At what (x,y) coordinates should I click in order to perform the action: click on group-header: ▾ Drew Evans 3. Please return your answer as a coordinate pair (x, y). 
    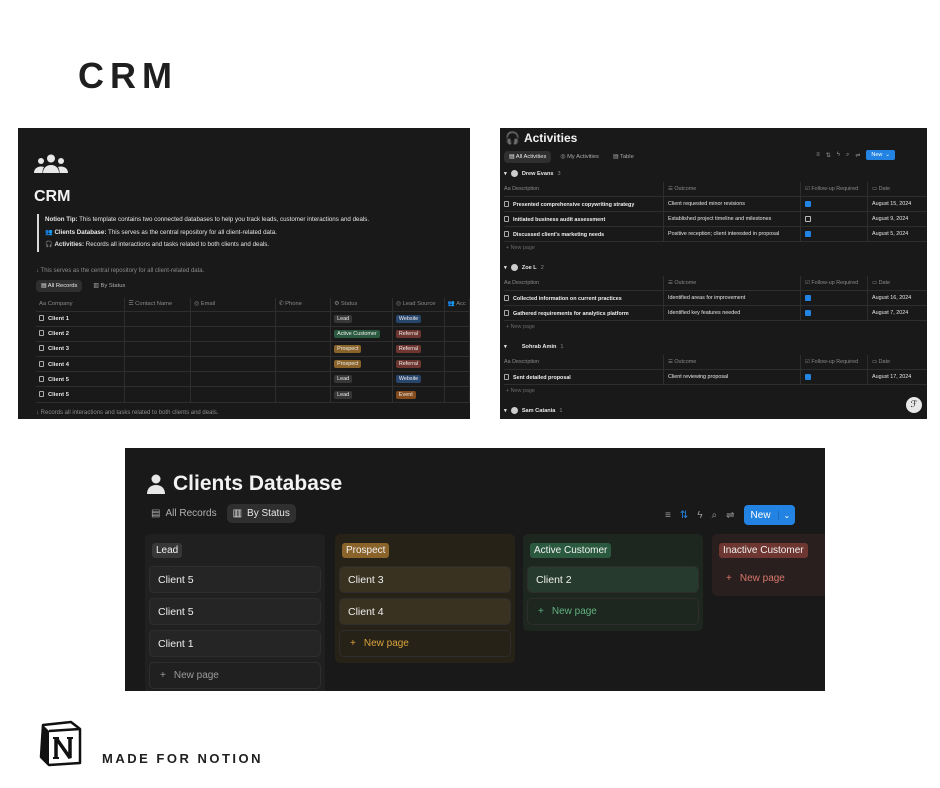
    Looking at the image, I should click on (532, 173).